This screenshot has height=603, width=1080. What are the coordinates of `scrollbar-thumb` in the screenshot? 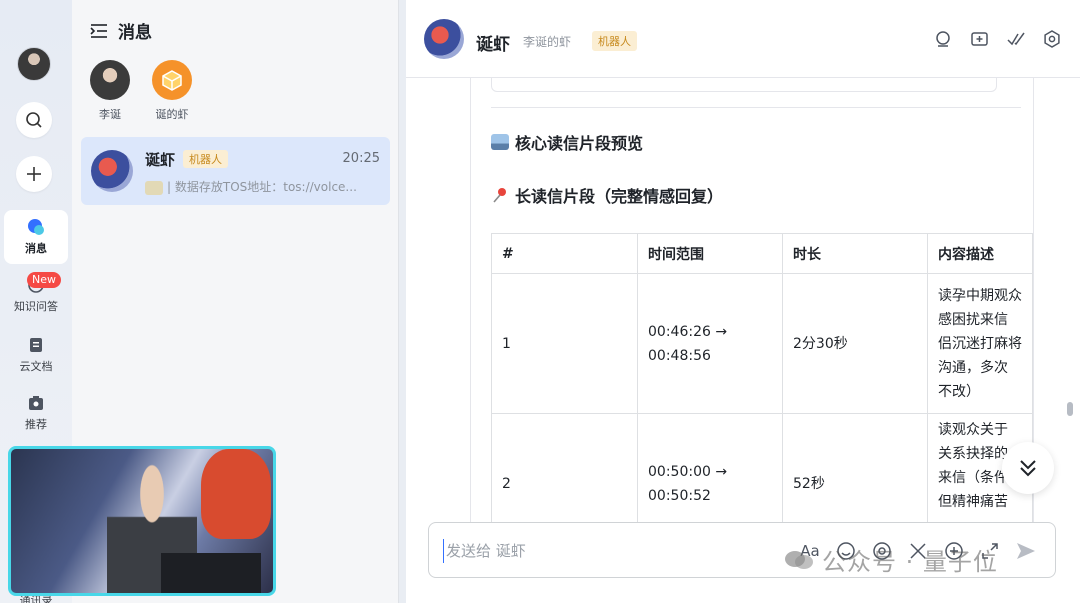 It's located at (1070, 409).